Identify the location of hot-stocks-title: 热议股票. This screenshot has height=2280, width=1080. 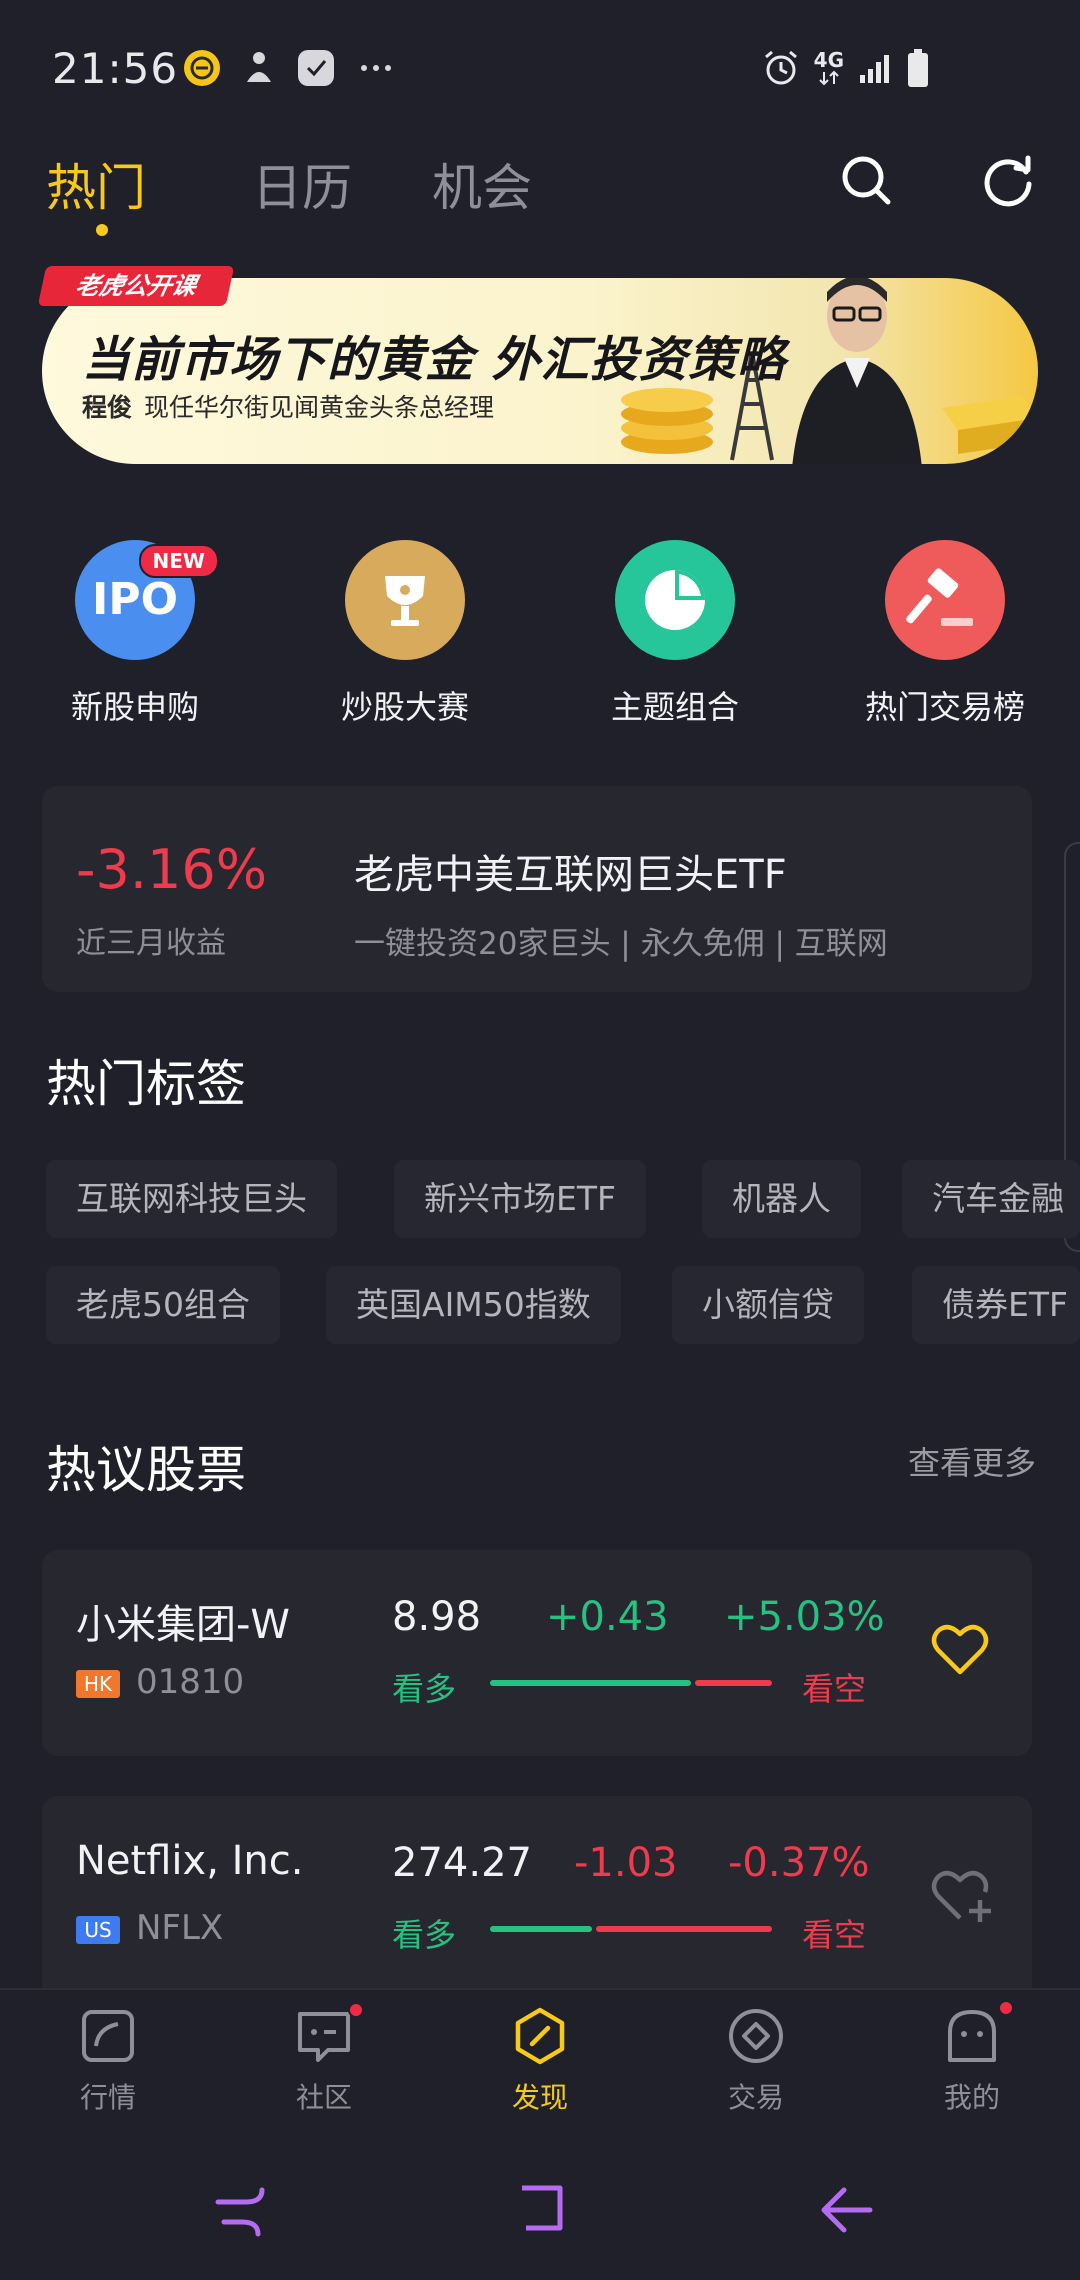
(146, 1470).